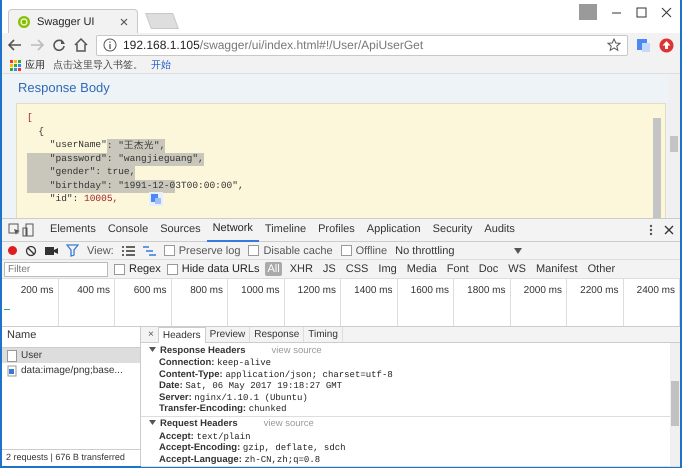 This screenshot has height=468, width=682. What do you see at coordinates (71, 355) in the screenshot?
I see `request-row: User` at bounding box center [71, 355].